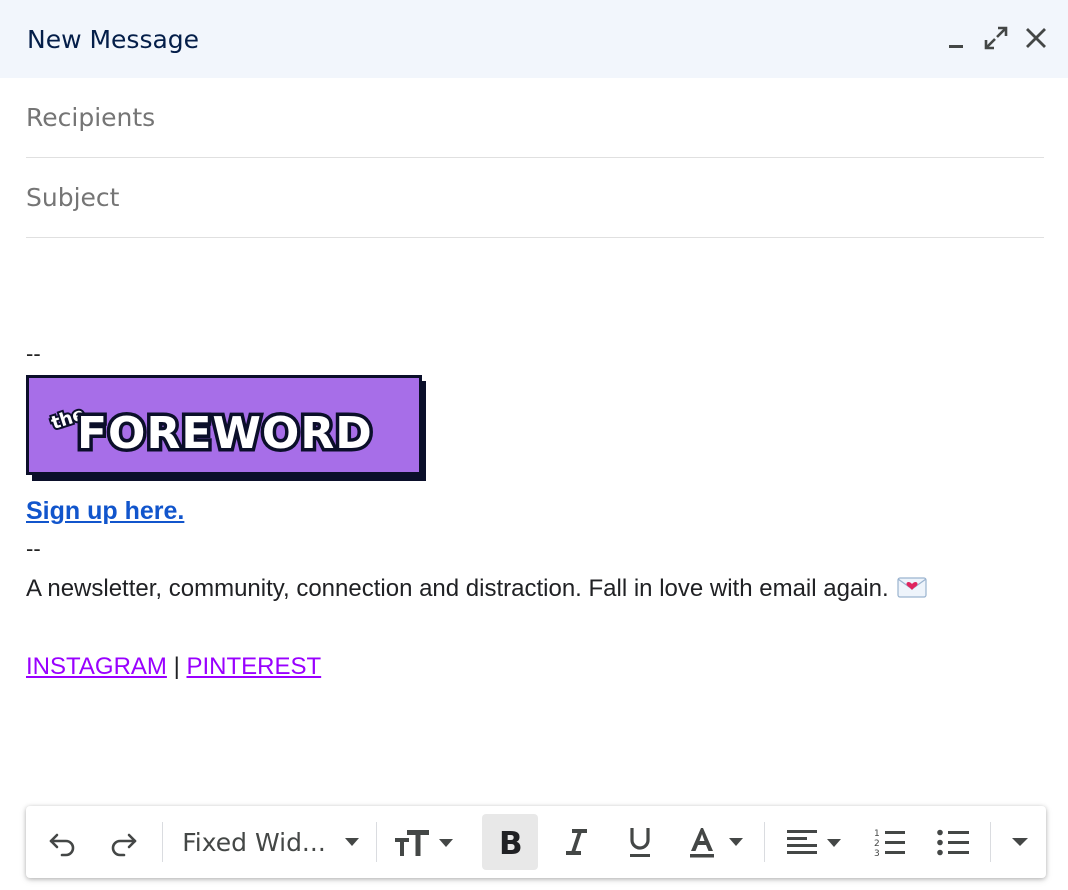 The image size is (1068, 890). What do you see at coordinates (96, 666) in the screenshot?
I see `instagram-link: INSTAGRAM` at bounding box center [96, 666].